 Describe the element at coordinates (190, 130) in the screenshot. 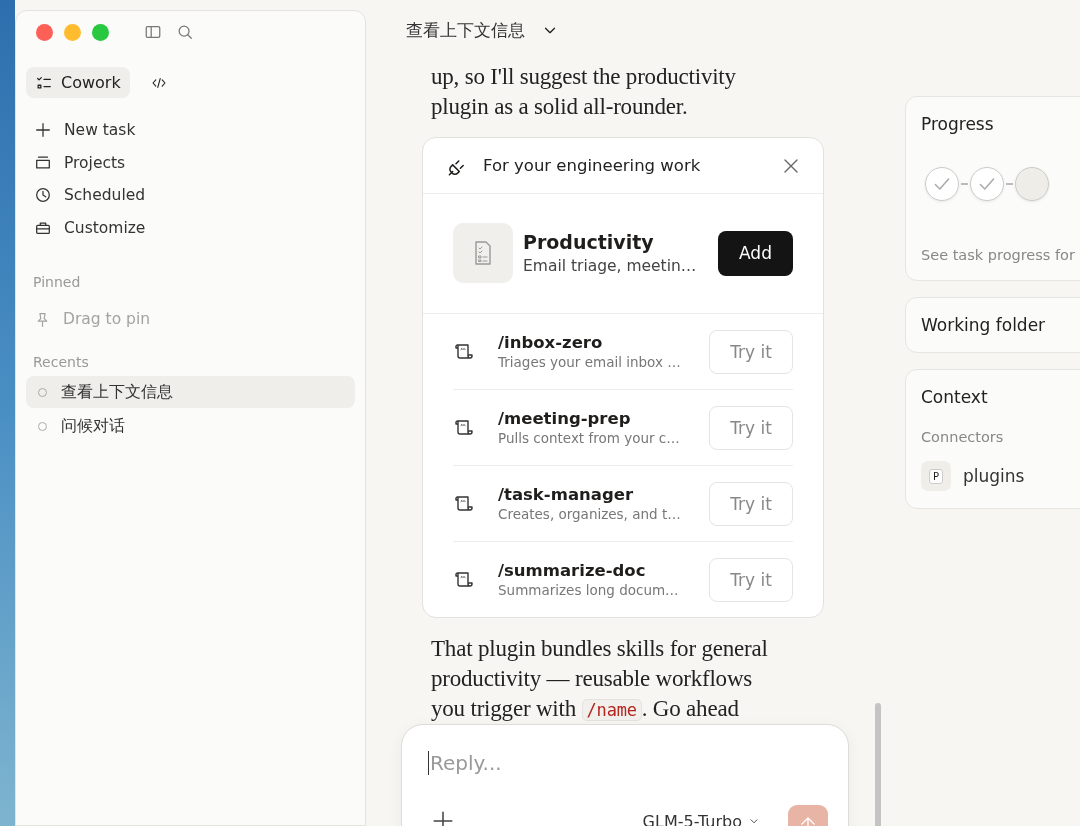

I see `nav-item: New task` at that location.